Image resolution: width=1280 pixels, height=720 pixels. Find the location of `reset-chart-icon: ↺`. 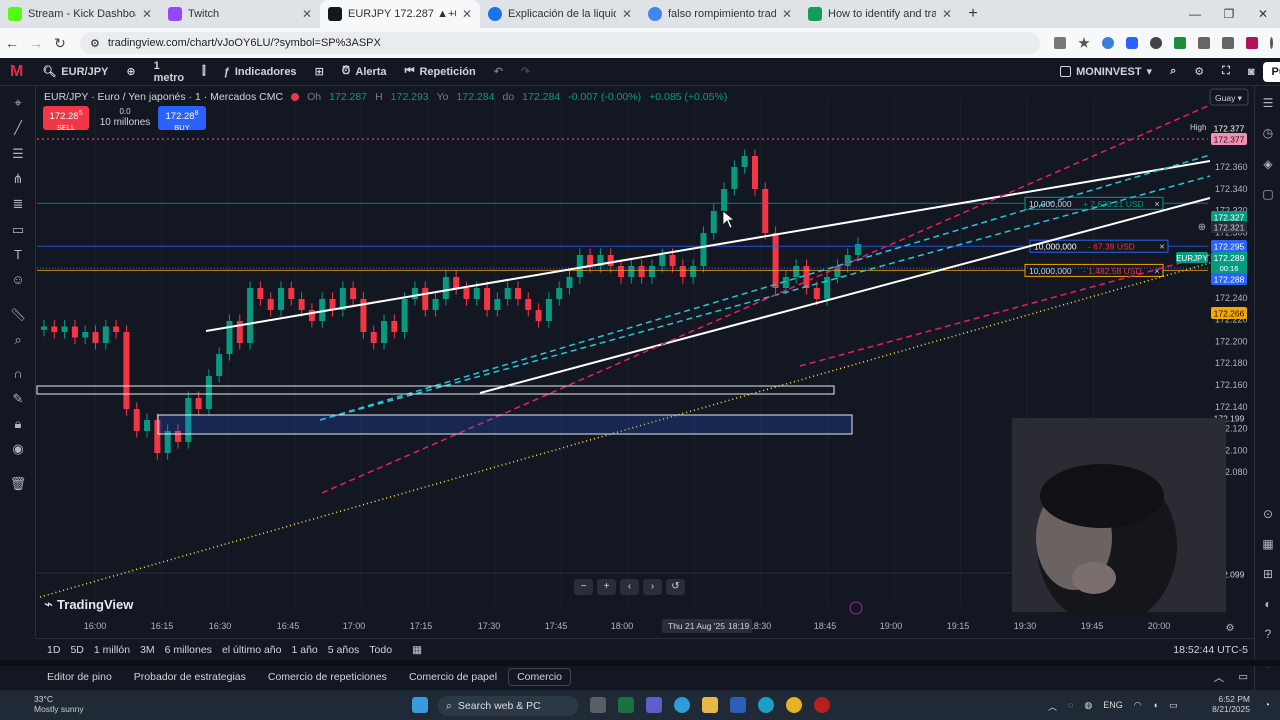

reset-chart-icon: ↺ is located at coordinates (675, 587).